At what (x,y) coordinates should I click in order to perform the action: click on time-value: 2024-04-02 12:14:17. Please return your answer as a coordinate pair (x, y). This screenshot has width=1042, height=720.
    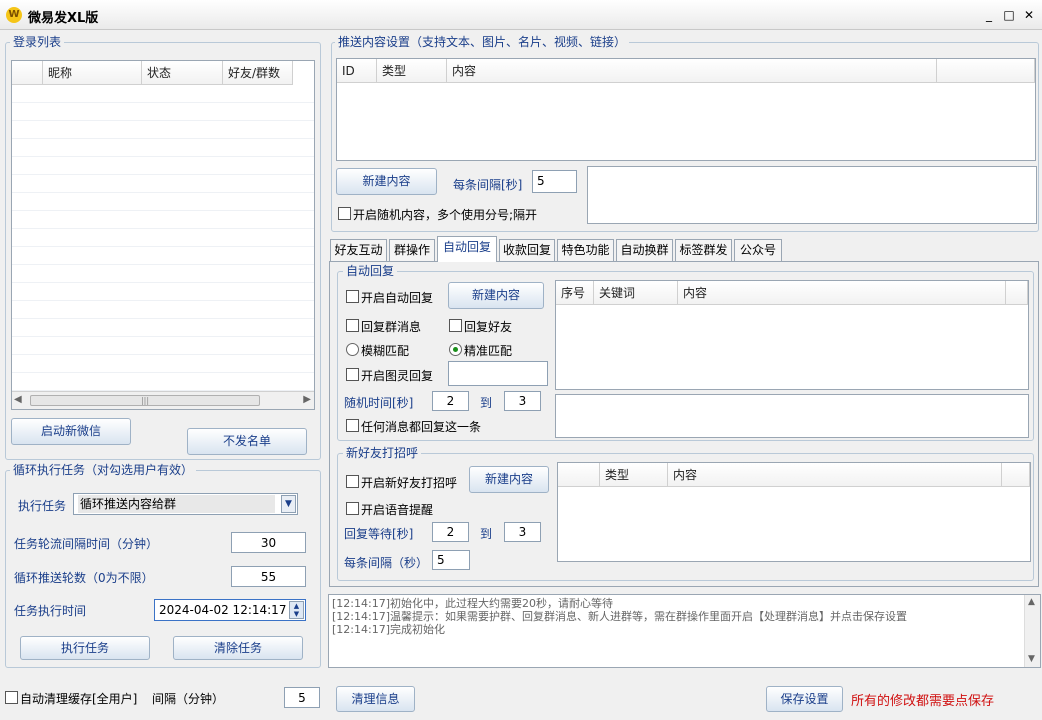
    Looking at the image, I should click on (223, 610).